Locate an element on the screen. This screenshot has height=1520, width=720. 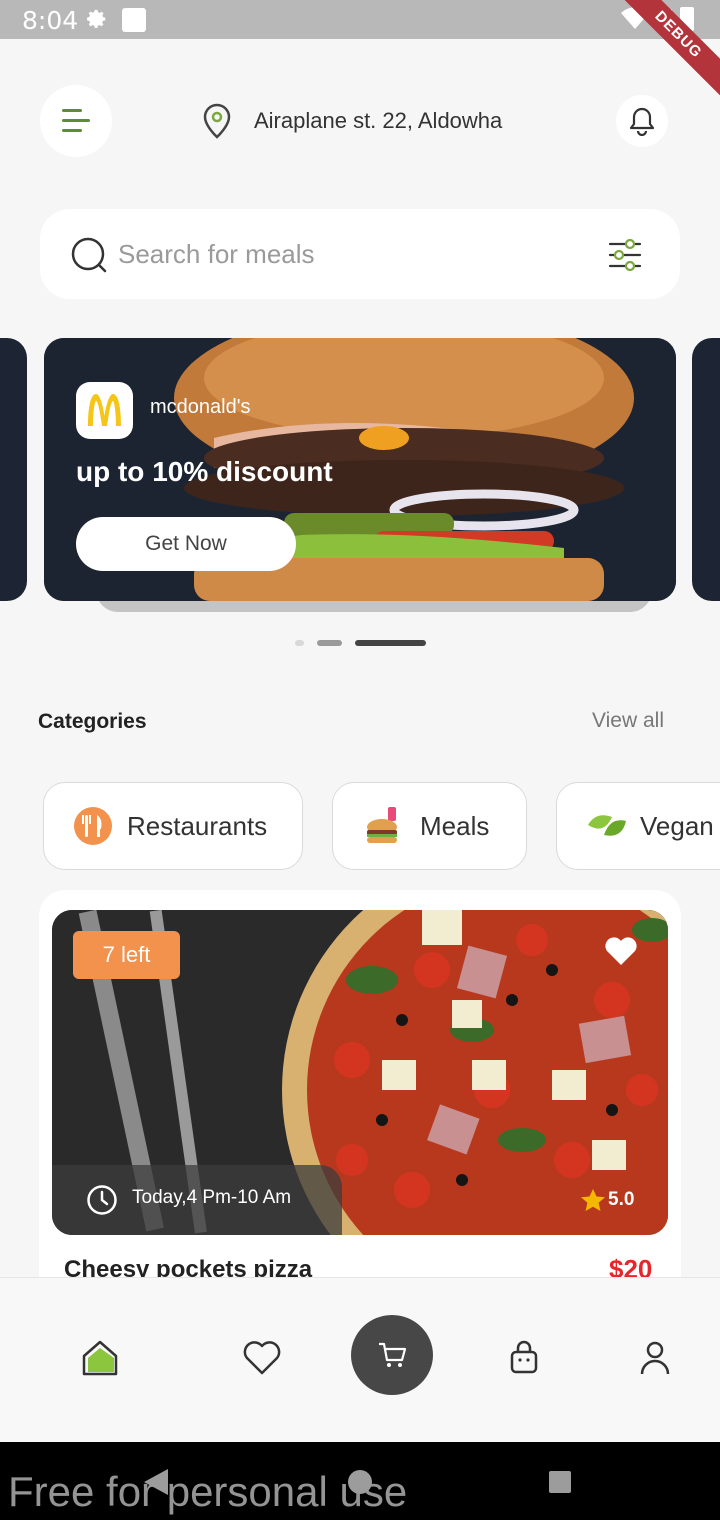
cart-button is located at coordinates (392, 1355).